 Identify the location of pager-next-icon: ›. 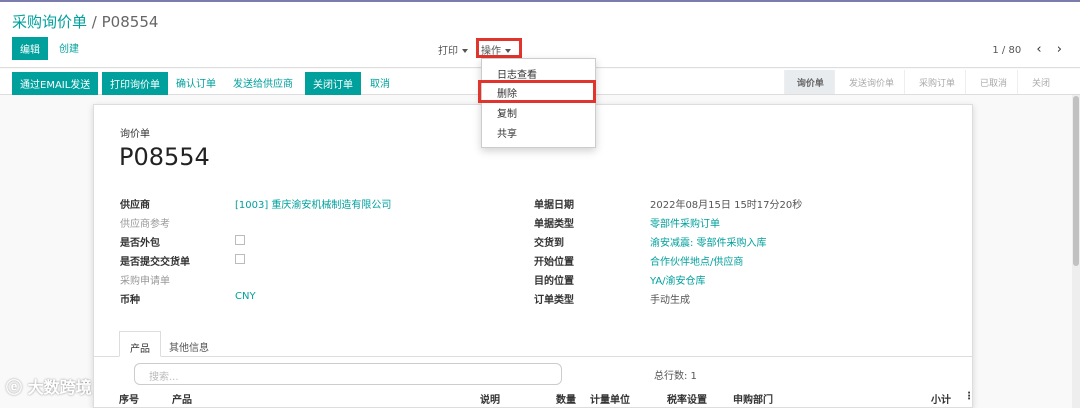
(1059, 49).